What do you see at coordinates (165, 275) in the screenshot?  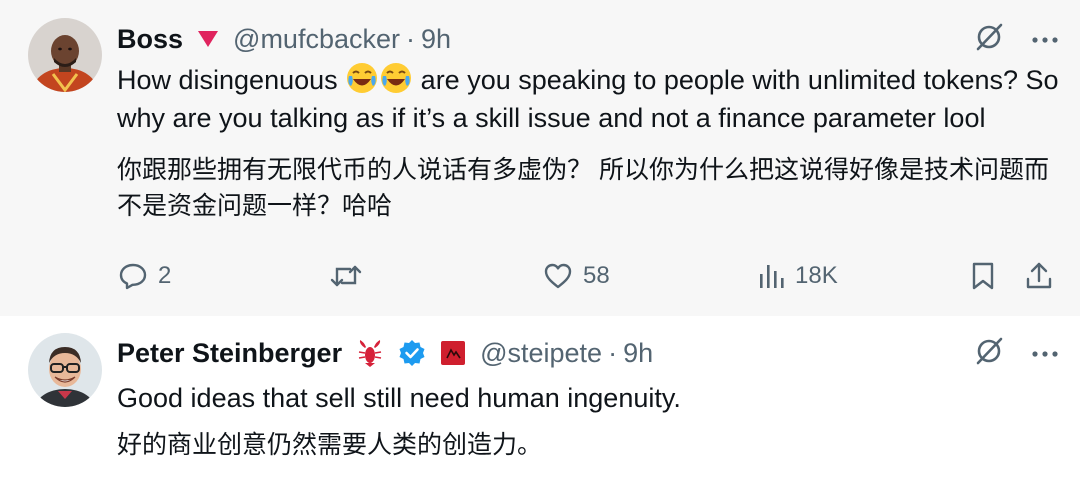 I see `reply-count: 2` at bounding box center [165, 275].